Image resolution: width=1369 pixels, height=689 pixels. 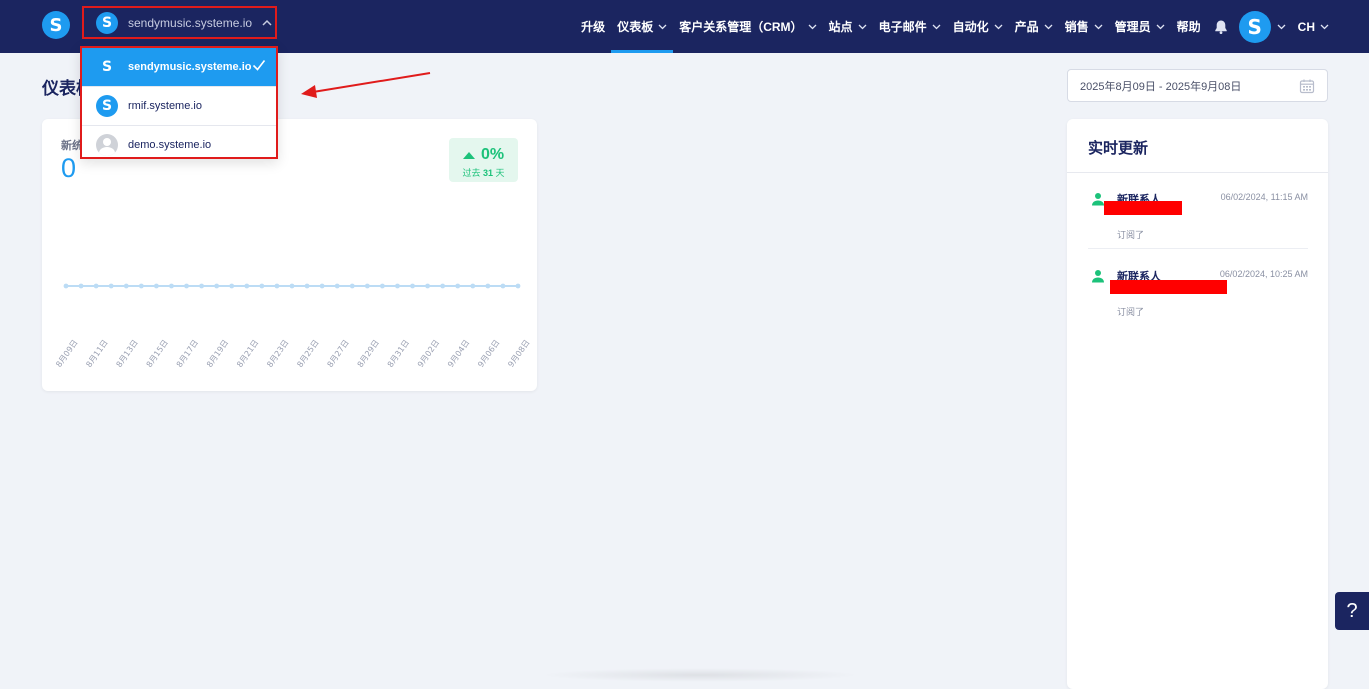 What do you see at coordinates (1263, 274) in the screenshot?
I see `update-time: 06/02/2024, 10:25 AM` at bounding box center [1263, 274].